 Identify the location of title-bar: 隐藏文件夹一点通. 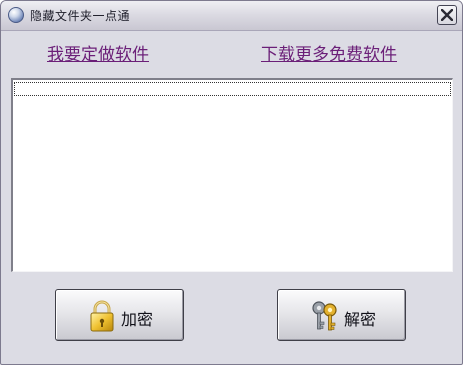
(231, 16).